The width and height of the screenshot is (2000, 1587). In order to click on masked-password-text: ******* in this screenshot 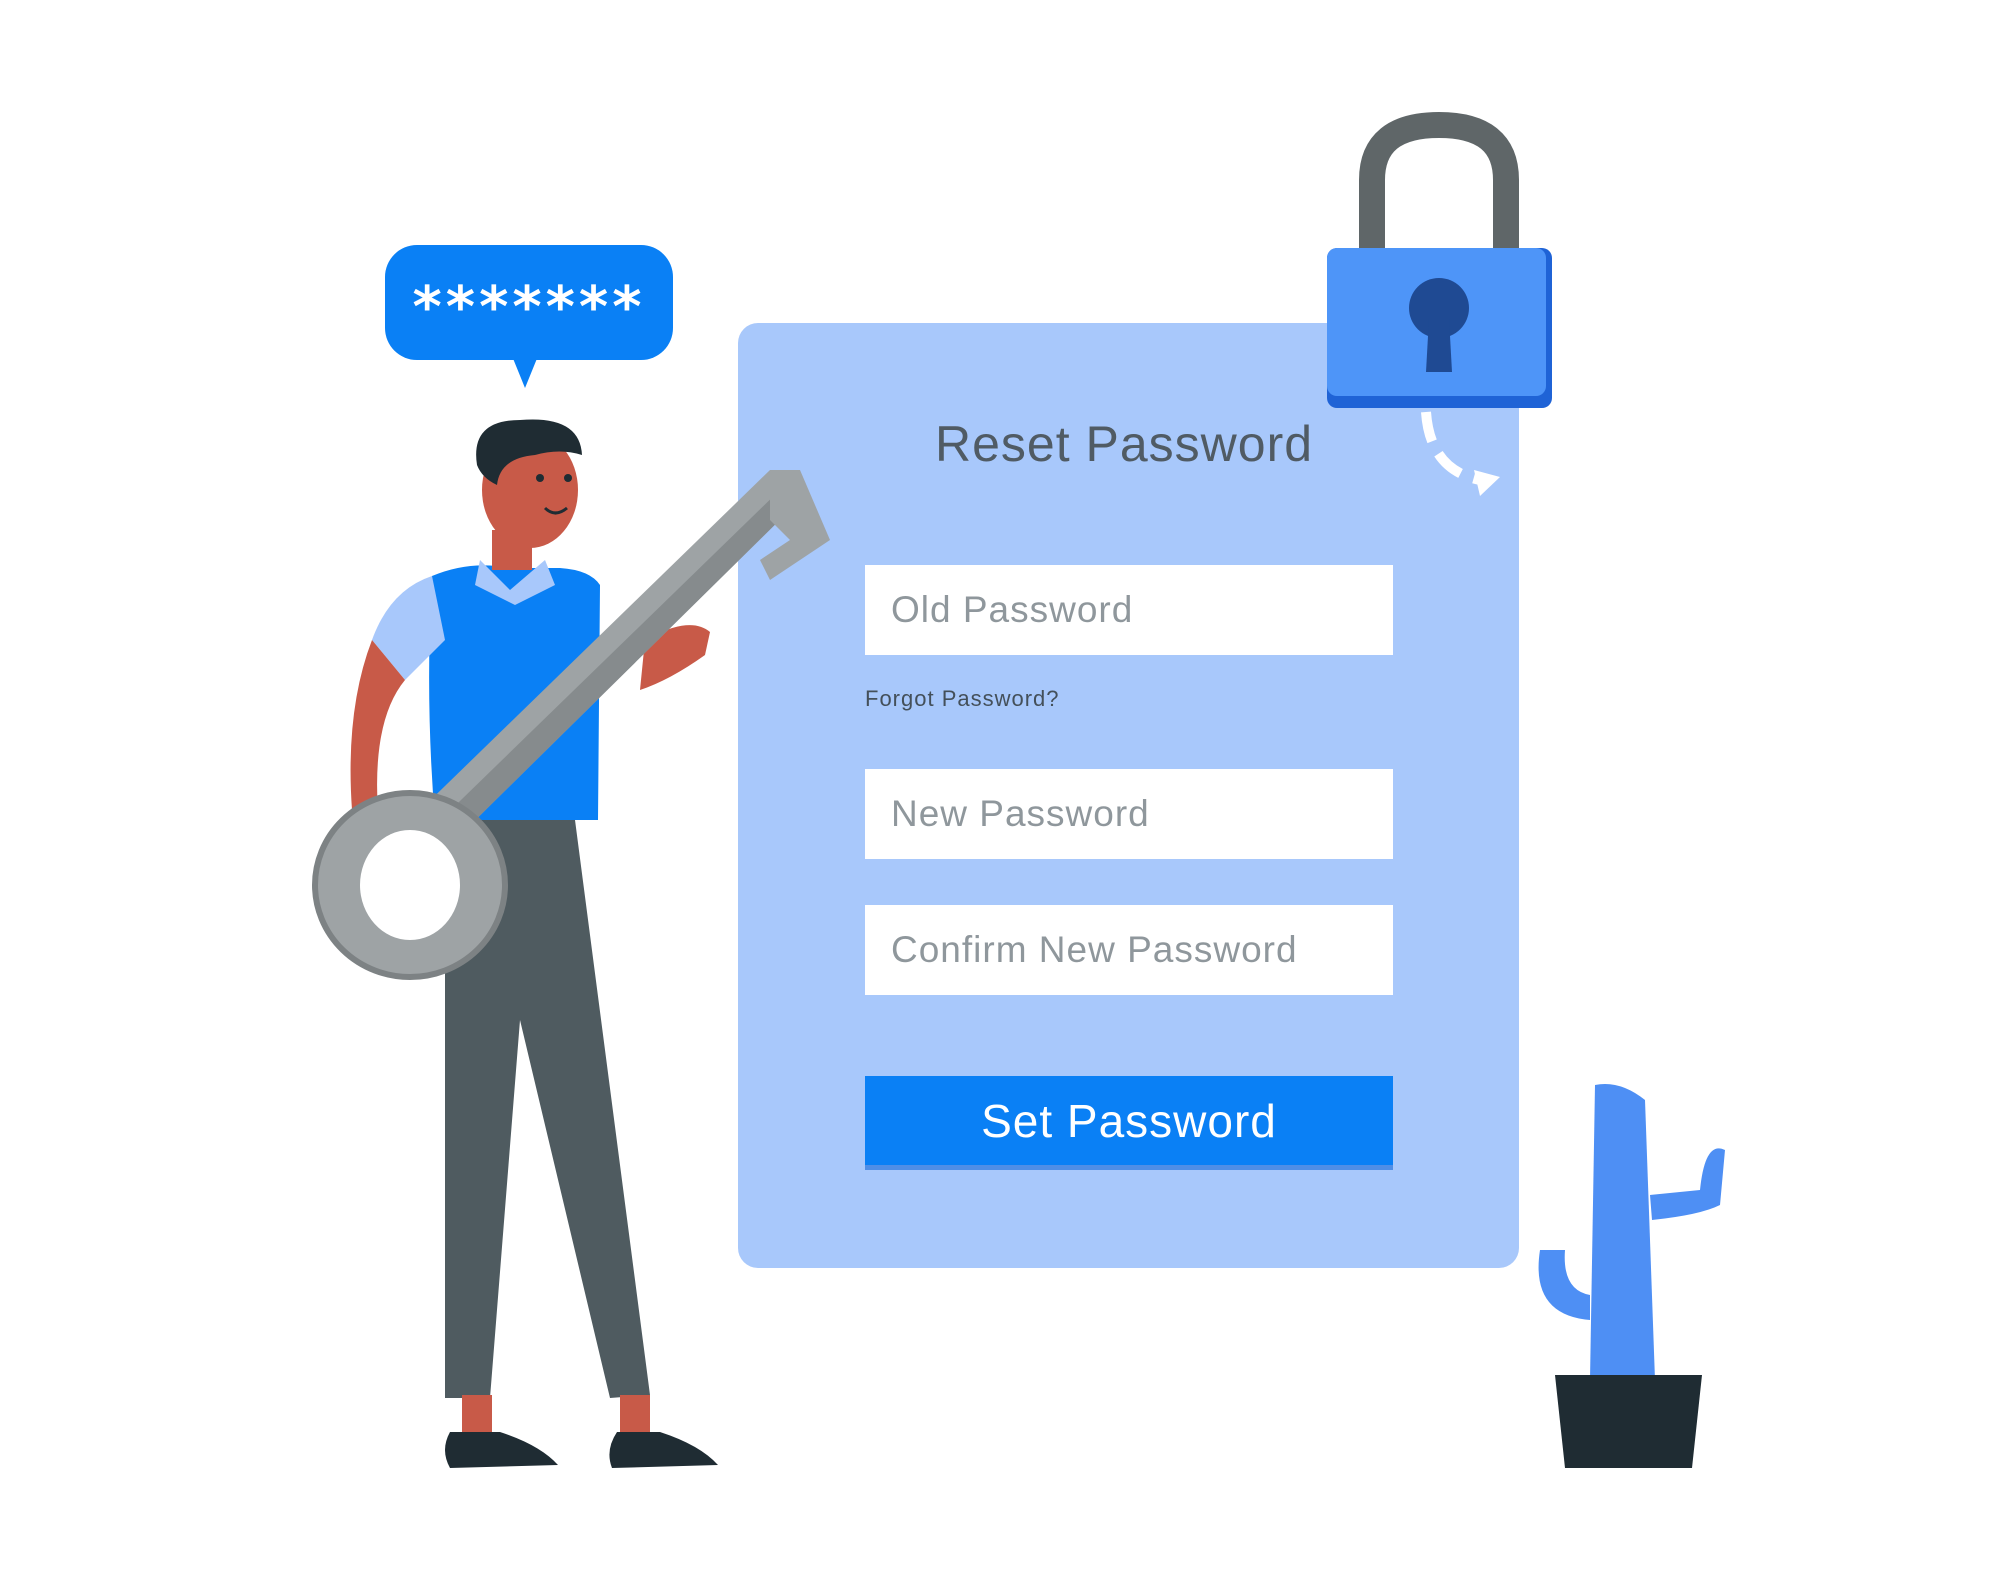, I will do `click(529, 307)`.